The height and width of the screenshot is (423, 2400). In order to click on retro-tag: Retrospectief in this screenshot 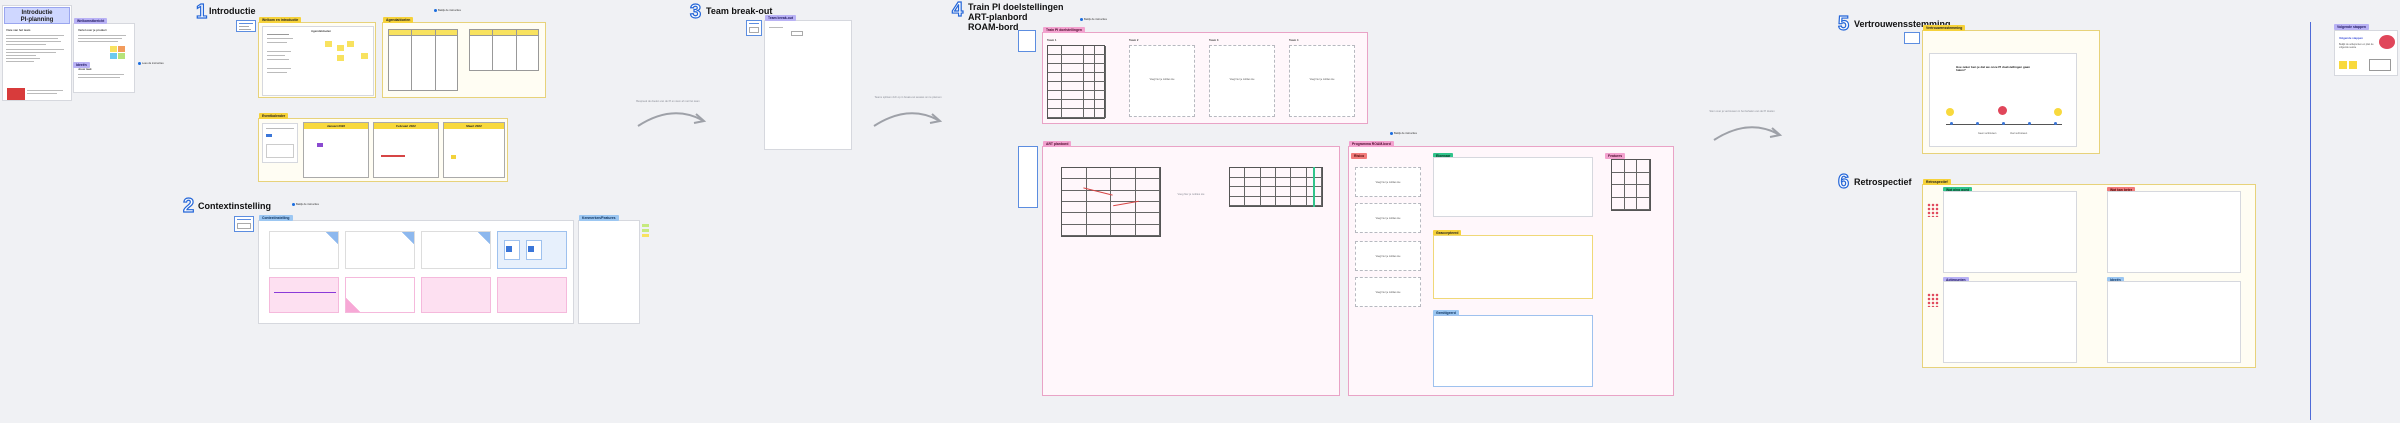, I will do `click(1937, 182)`.